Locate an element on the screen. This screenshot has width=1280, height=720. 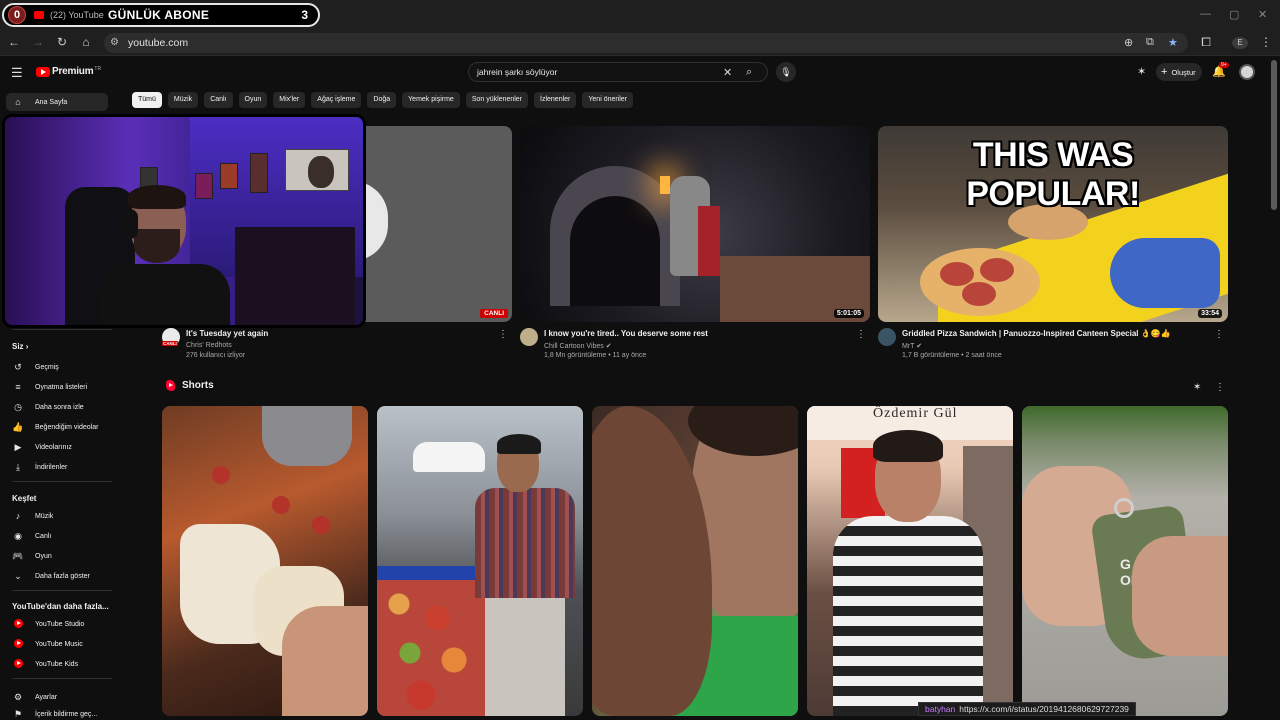
chip-mixes: Mix'ler is located at coordinates (289, 100).